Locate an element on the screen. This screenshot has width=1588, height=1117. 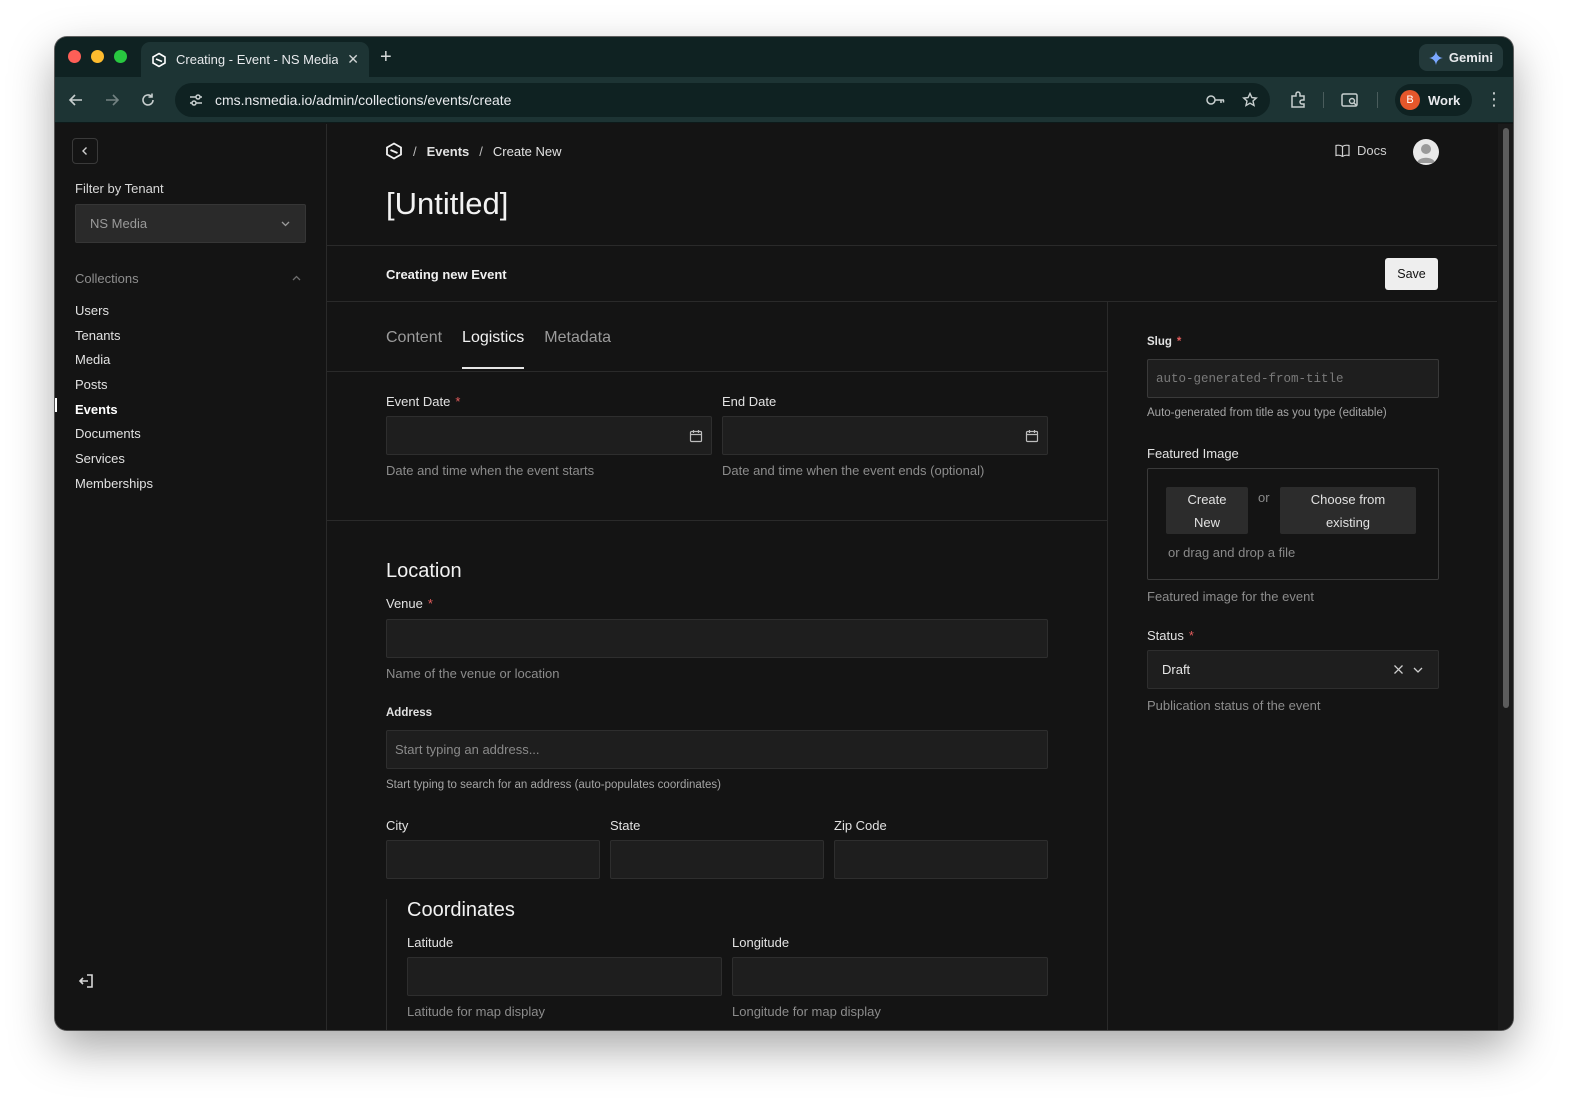
city-label: City is located at coordinates (397, 825).